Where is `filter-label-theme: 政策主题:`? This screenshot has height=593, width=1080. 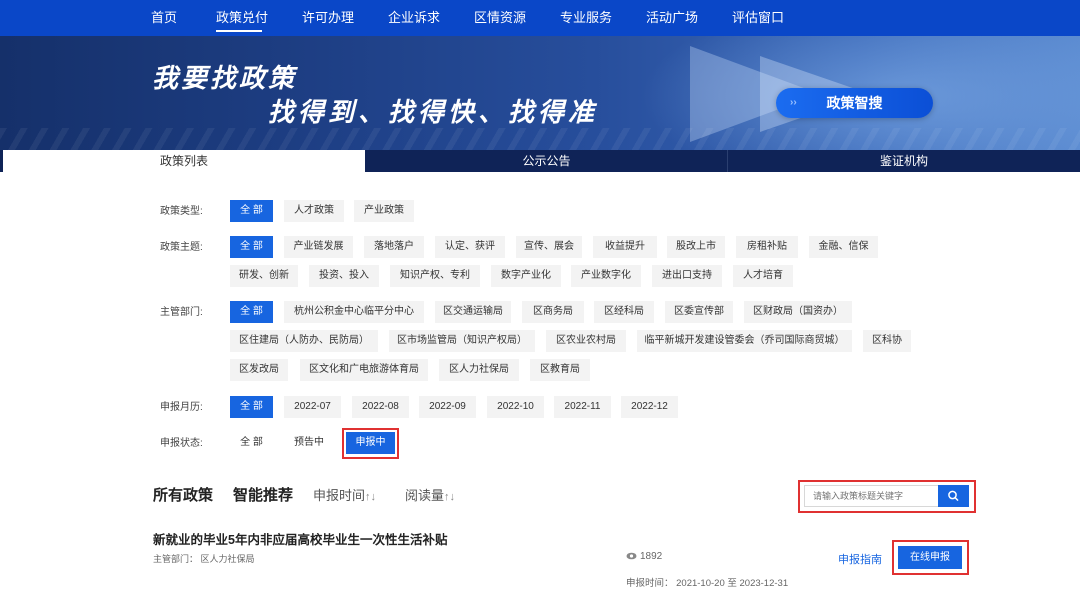
filter-label-theme: 政策主题: is located at coordinates (181, 247).